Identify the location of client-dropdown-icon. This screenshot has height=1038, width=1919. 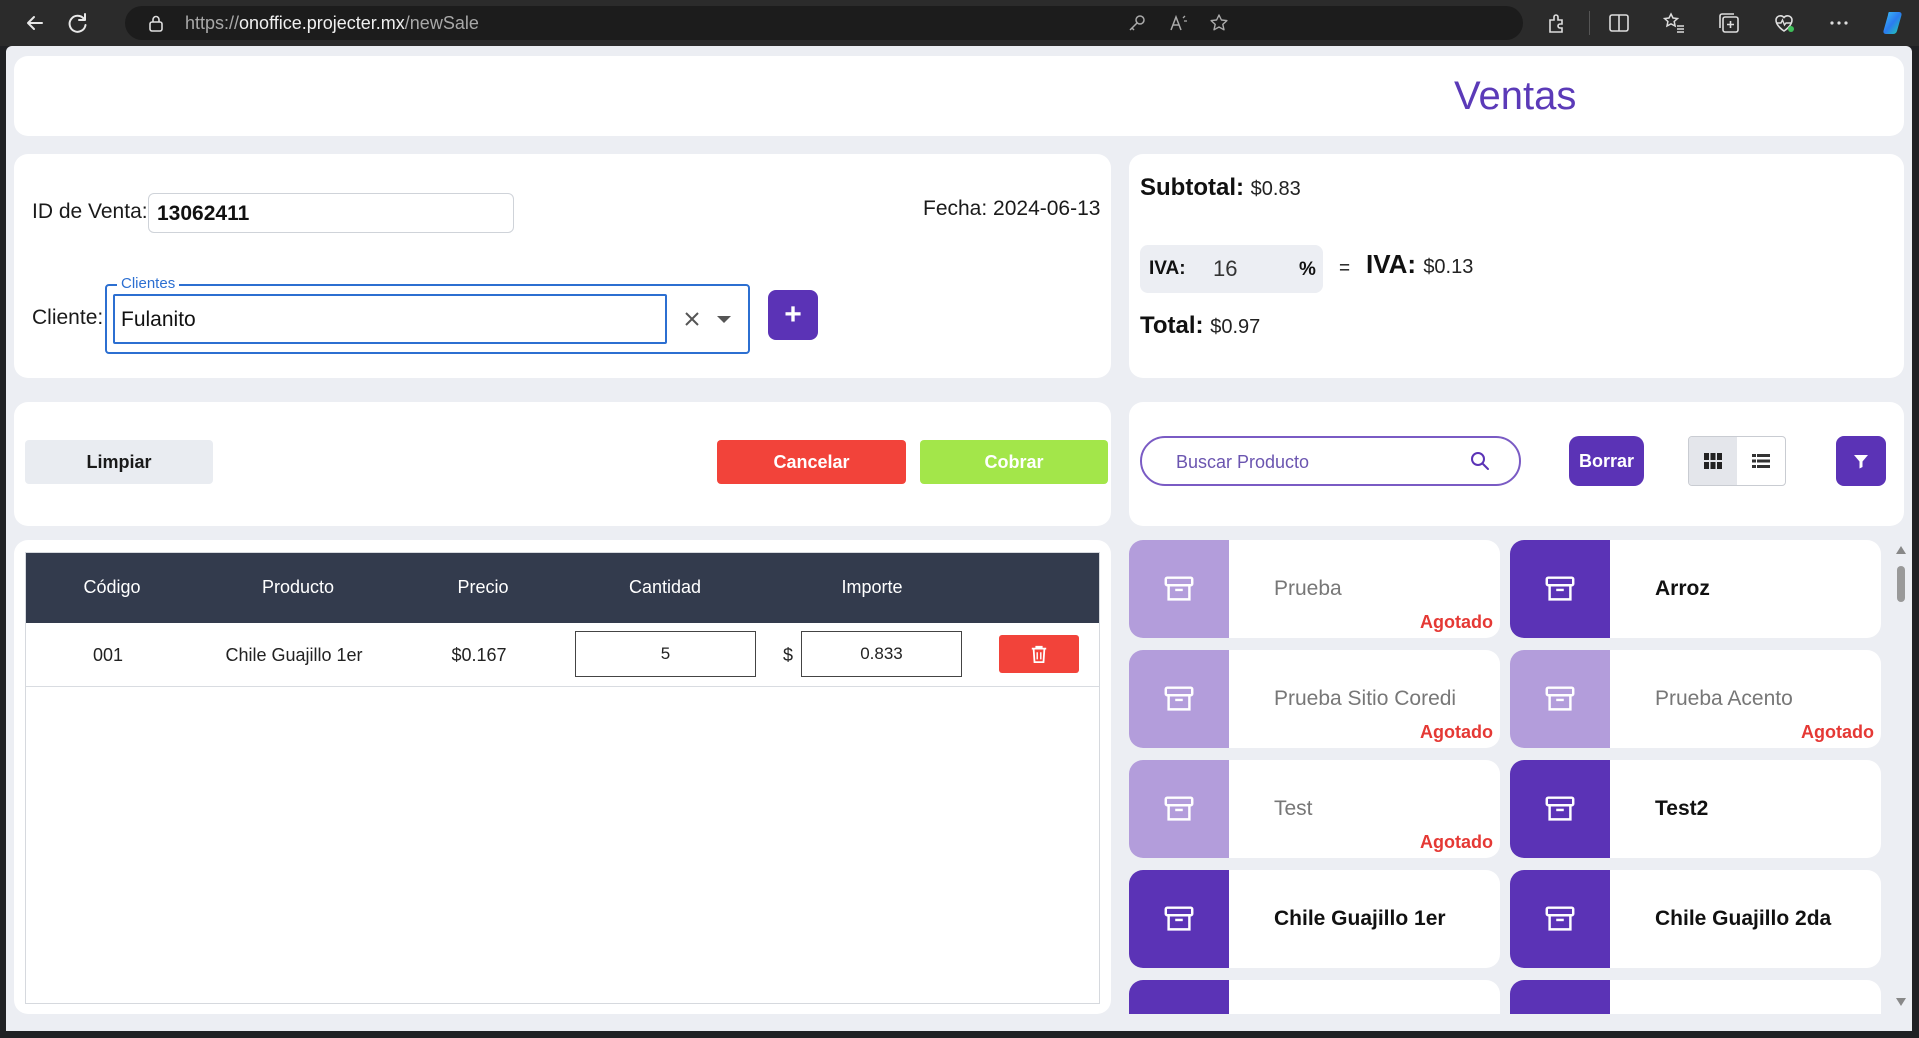
(724, 319).